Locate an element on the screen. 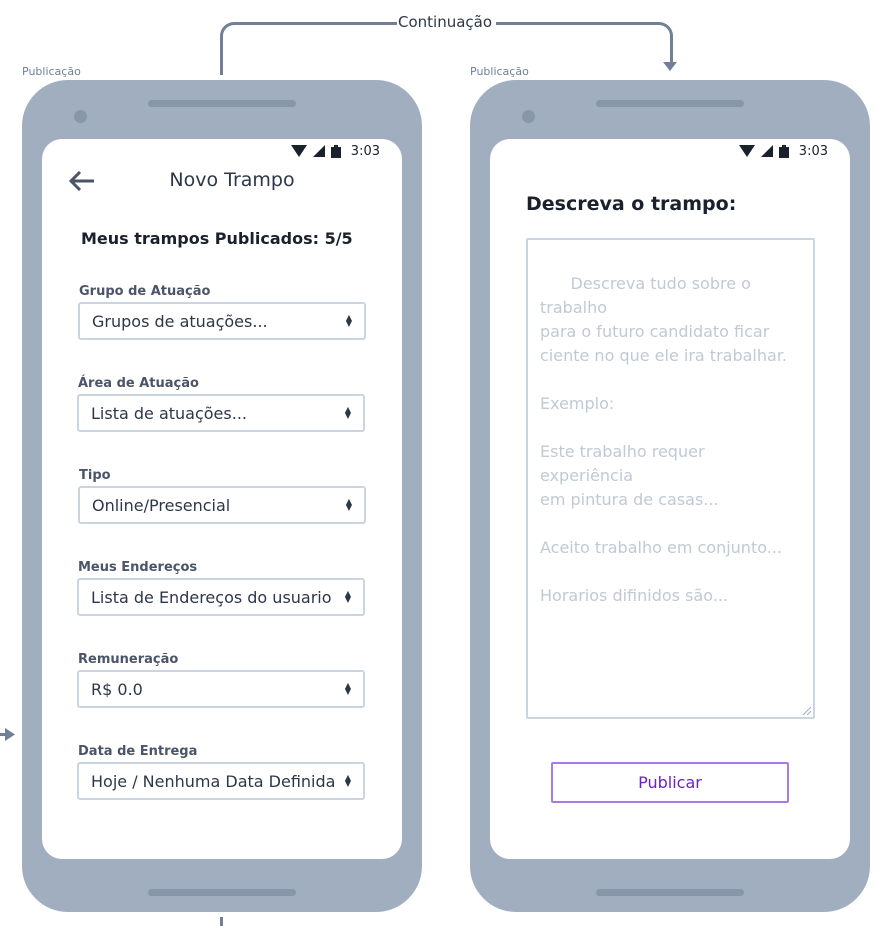  connector-line-right is located at coordinates (584, 44).